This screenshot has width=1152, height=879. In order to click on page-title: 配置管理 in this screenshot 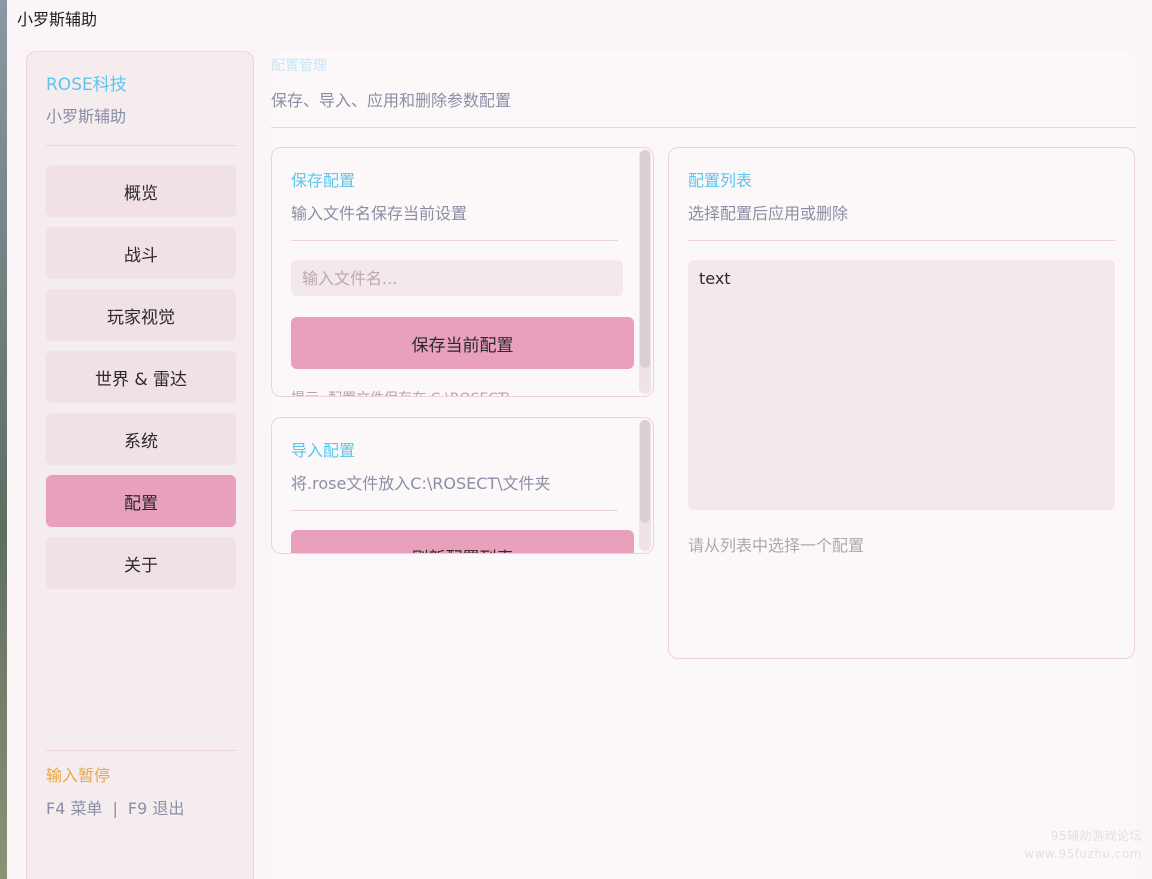, I will do `click(299, 66)`.